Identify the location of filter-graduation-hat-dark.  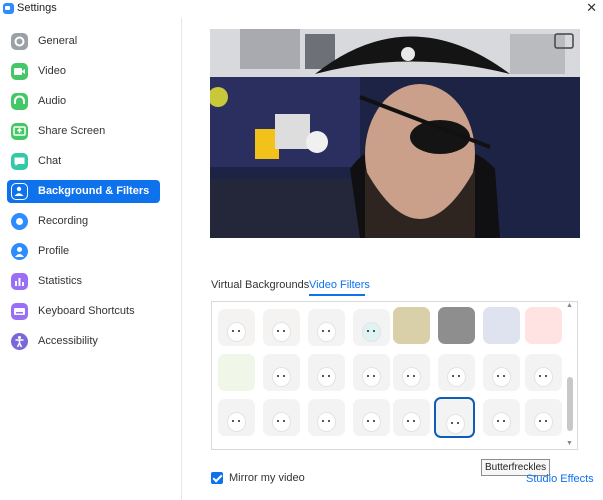
(543, 417).